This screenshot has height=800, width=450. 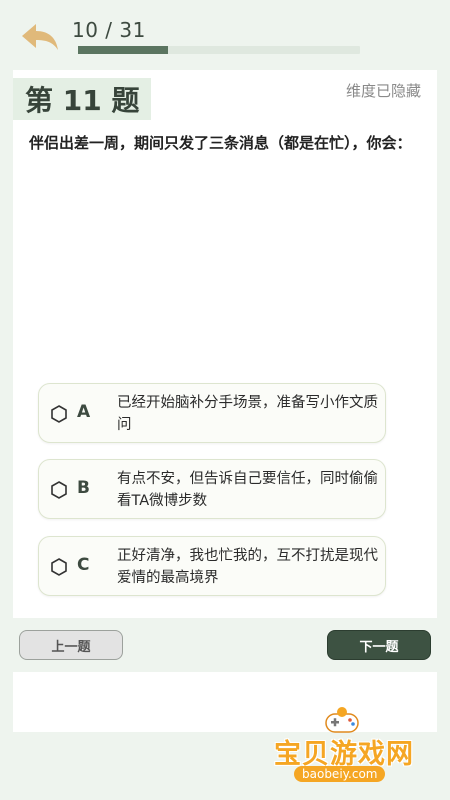 I want to click on option-a: A 已经开始脑补分手场景，准备写小作文质问, so click(x=212, y=413).